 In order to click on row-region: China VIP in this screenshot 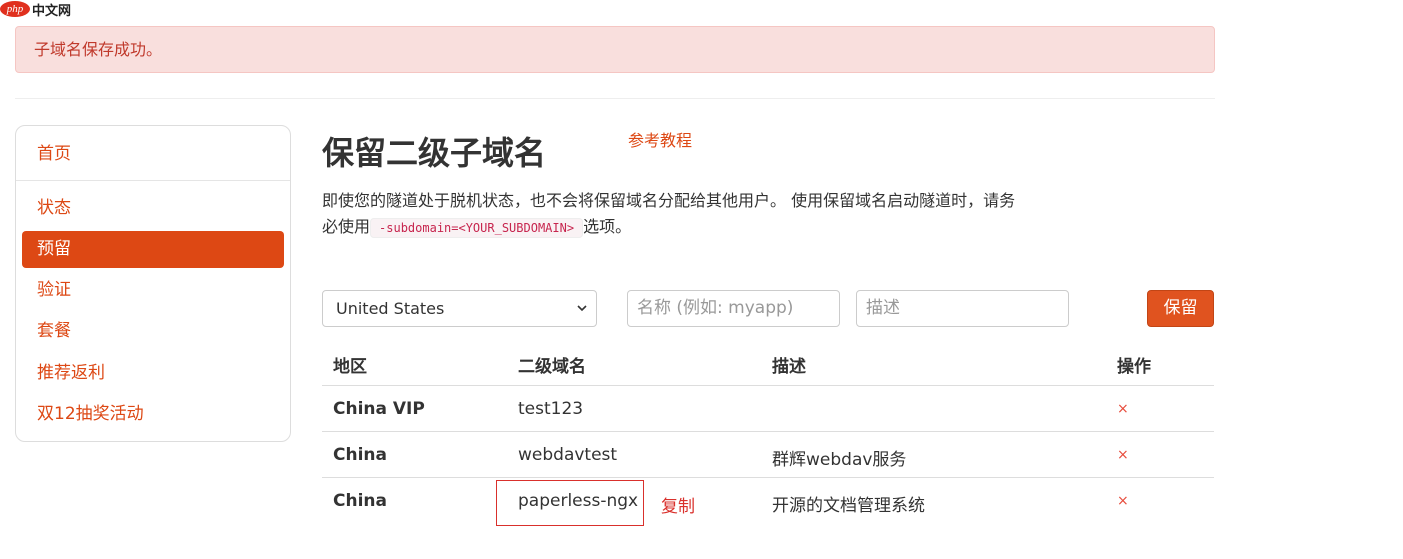, I will do `click(379, 409)`.